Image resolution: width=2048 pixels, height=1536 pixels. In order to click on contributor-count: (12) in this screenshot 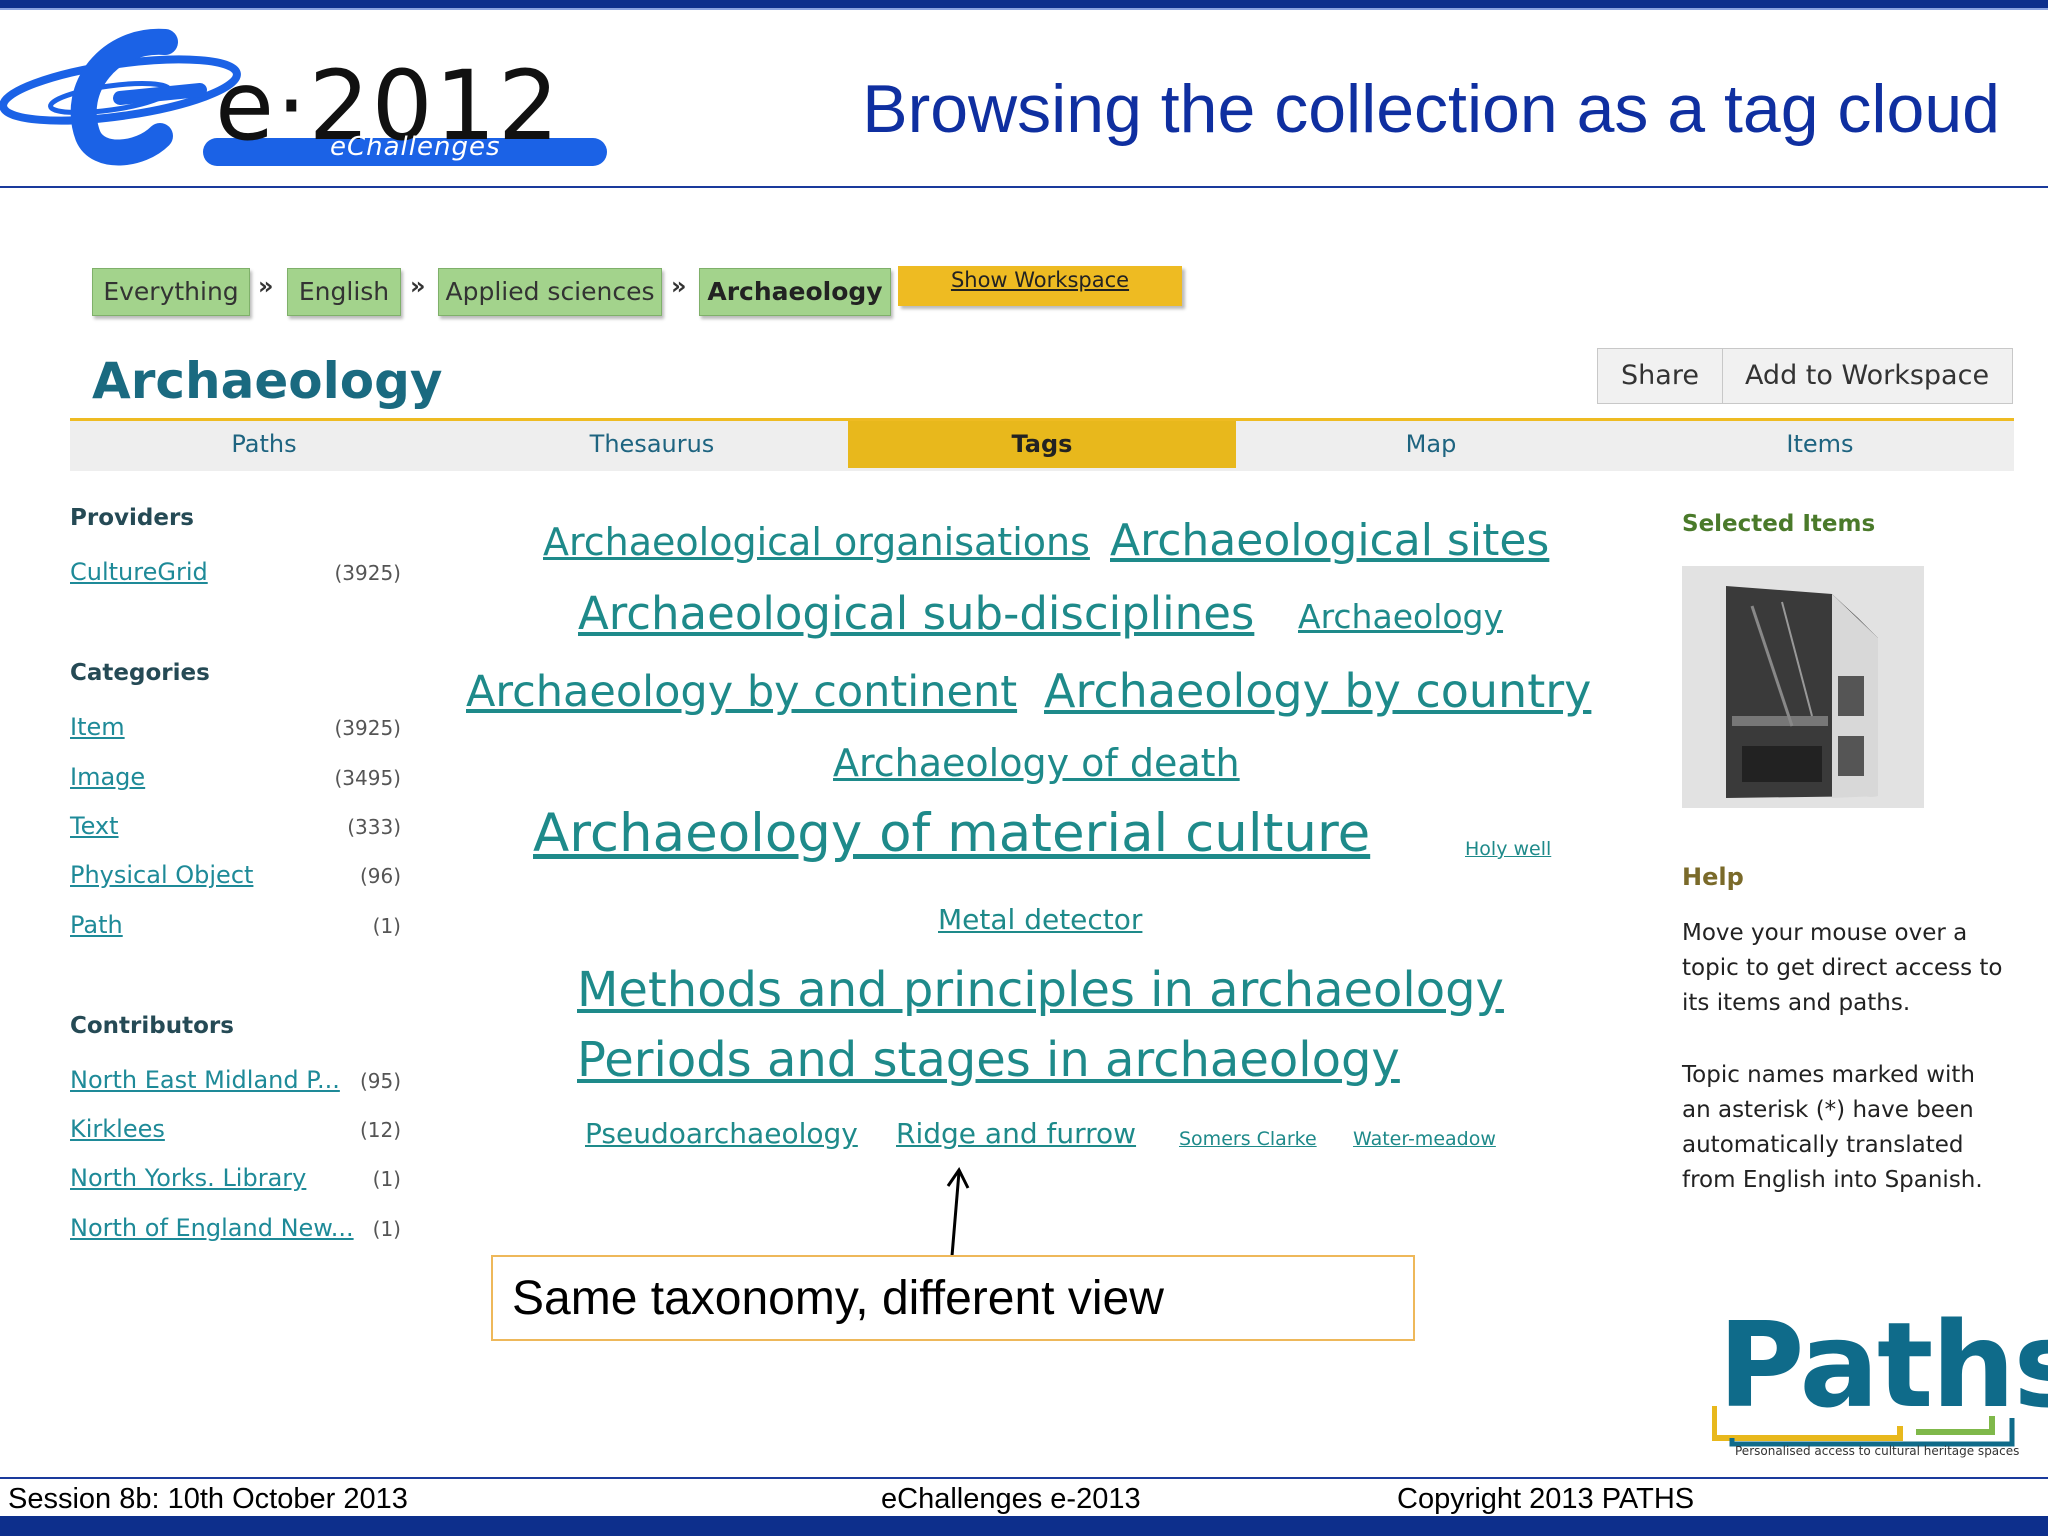, I will do `click(380, 1130)`.